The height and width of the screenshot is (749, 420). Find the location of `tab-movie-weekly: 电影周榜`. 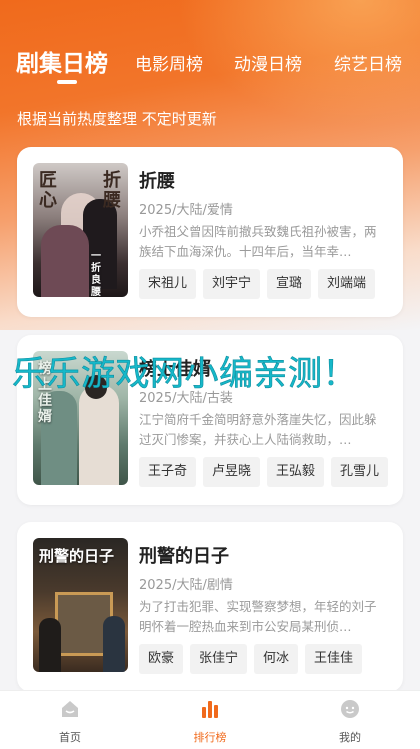

tab-movie-weekly: 电影周榜 is located at coordinates (169, 62).